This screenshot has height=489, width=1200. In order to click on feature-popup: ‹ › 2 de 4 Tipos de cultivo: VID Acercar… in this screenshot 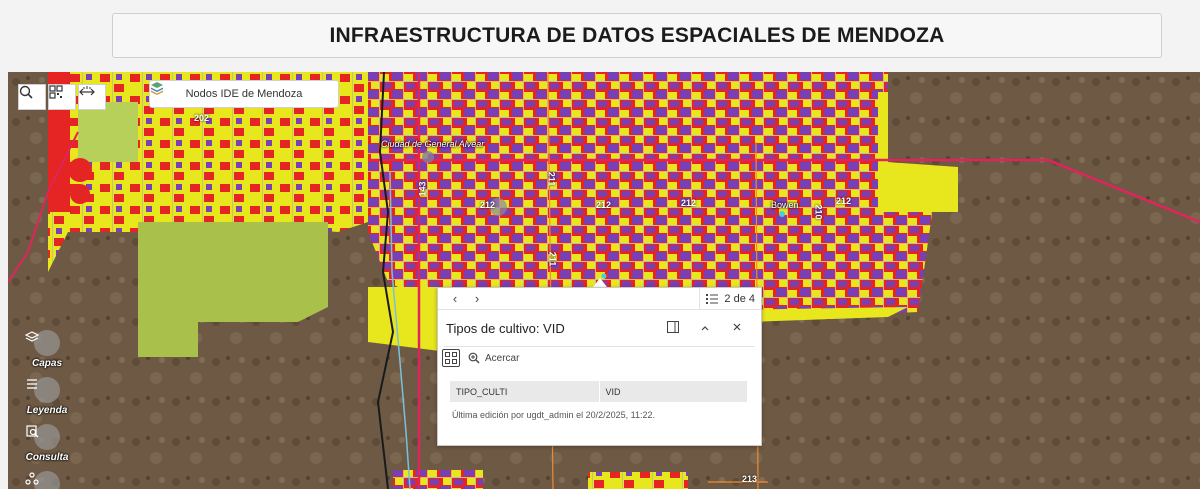, I will do `click(599, 366)`.